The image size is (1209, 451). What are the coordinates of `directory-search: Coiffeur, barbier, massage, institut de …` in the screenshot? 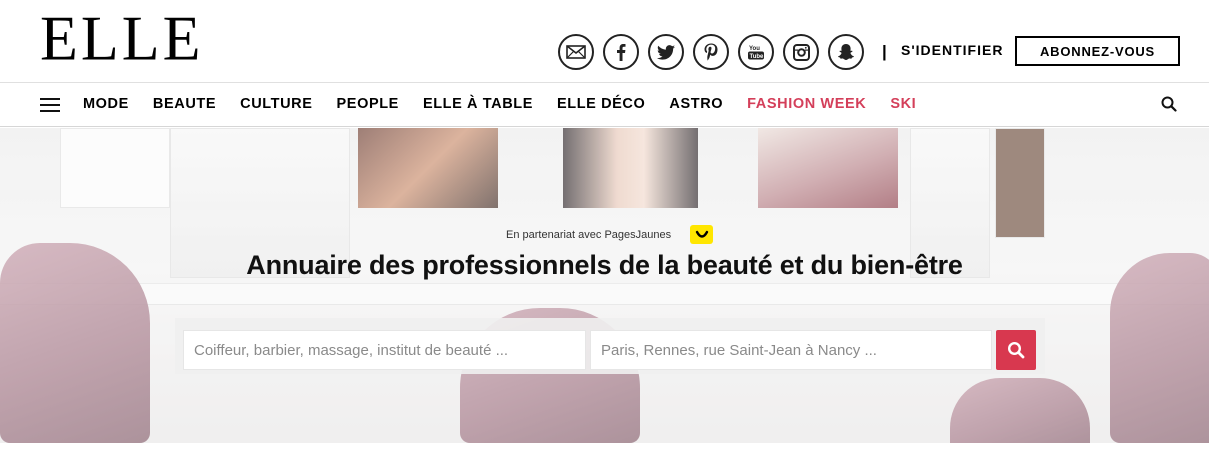 It's located at (610, 346).